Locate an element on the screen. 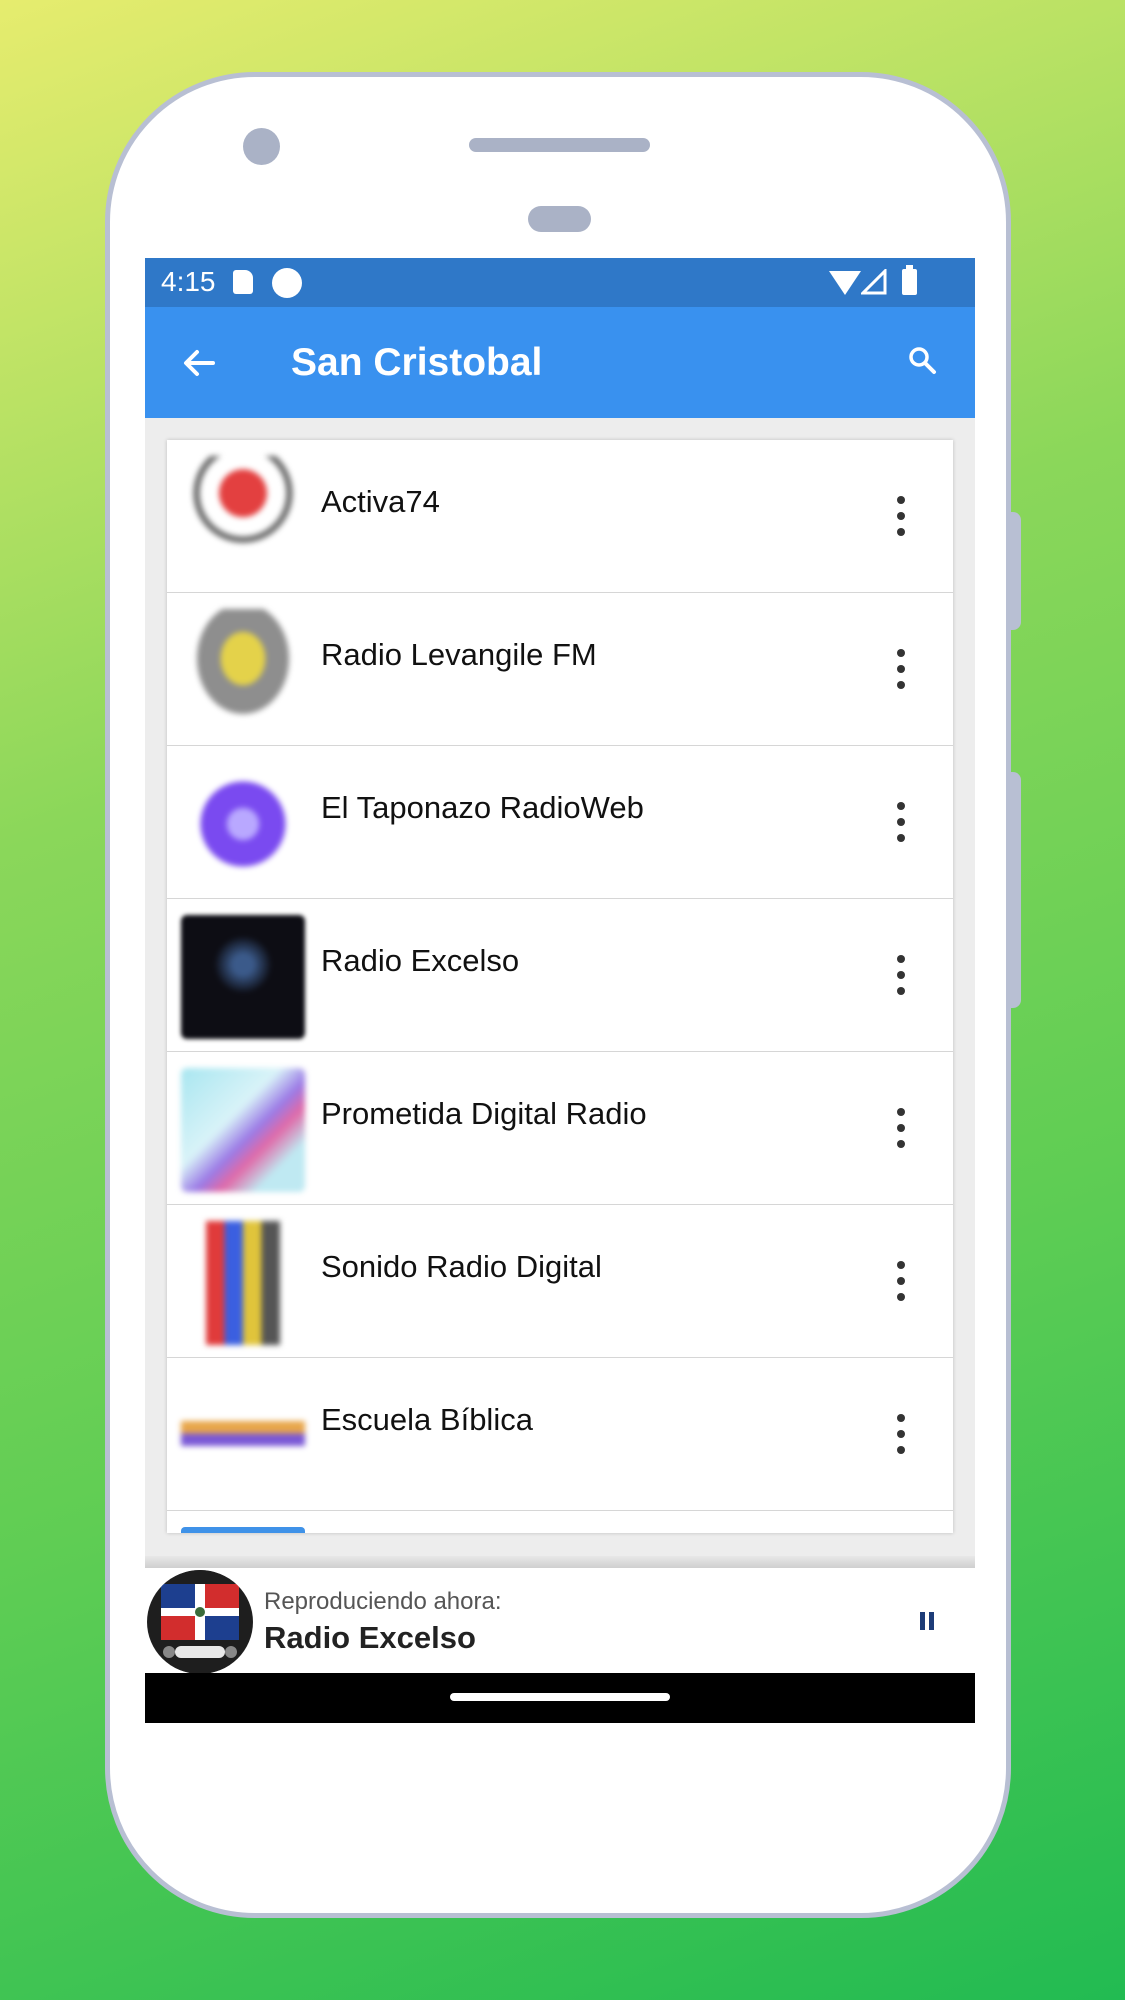 The width and height of the screenshot is (1125, 2000). list-item: Sonido Radio Digital is located at coordinates (560, 1281).